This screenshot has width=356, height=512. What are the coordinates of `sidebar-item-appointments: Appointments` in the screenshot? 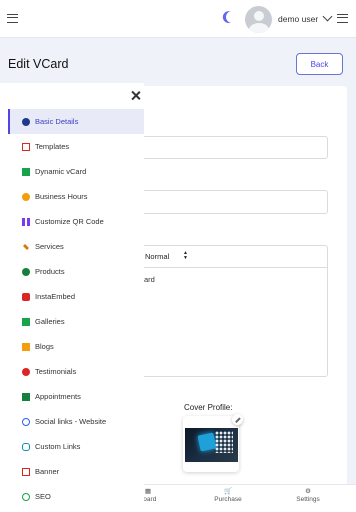 It's located at (76, 396).